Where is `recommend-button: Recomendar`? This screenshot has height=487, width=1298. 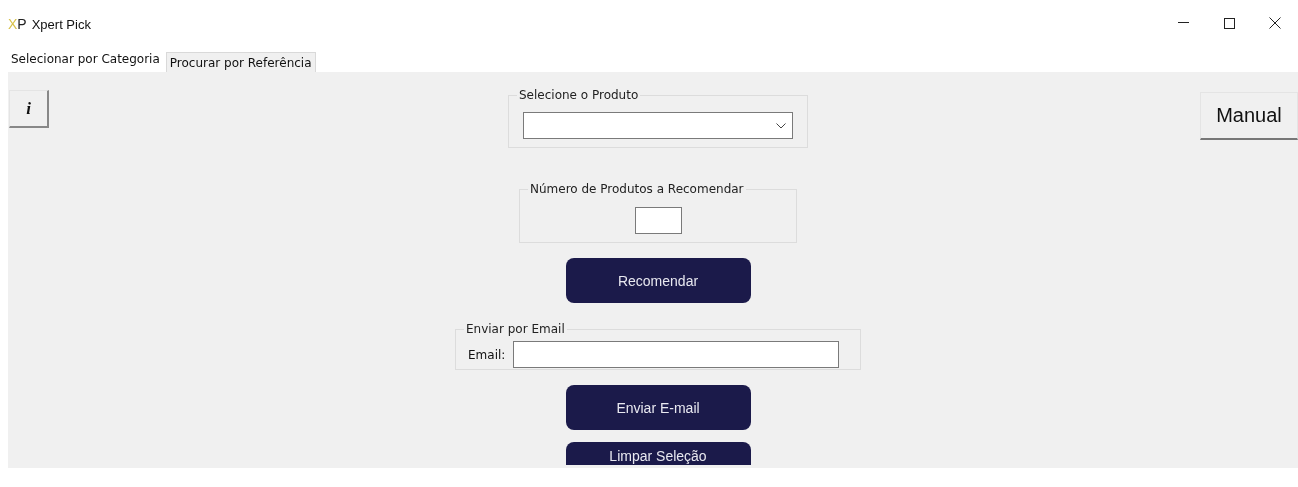 recommend-button: Recomendar is located at coordinates (658, 280).